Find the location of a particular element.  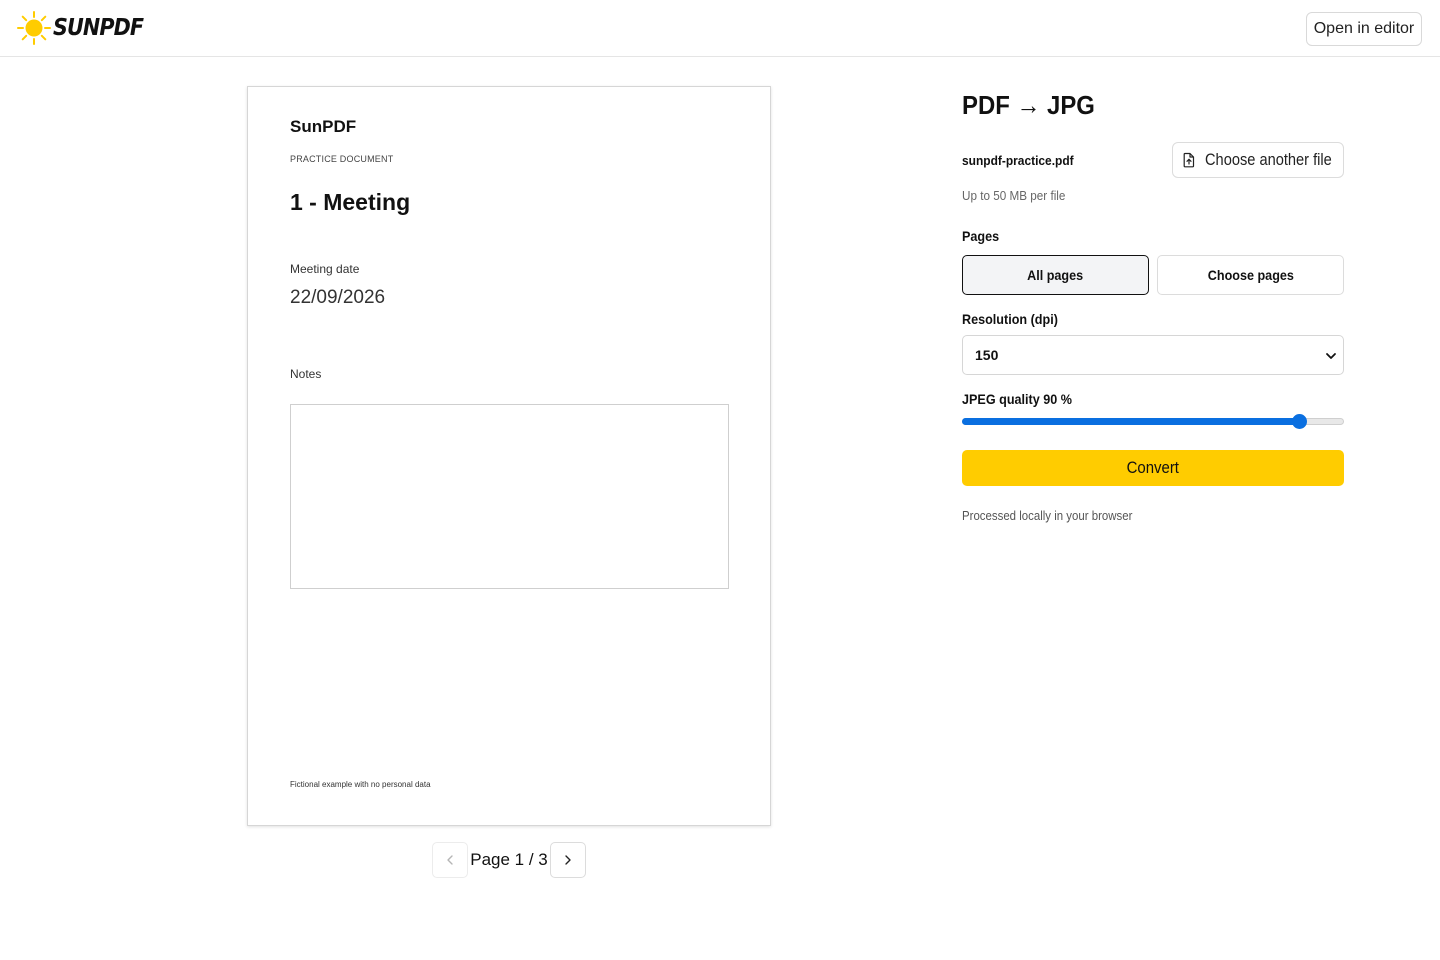

file-name: sunpdf-practice.pdf is located at coordinates (1018, 160).